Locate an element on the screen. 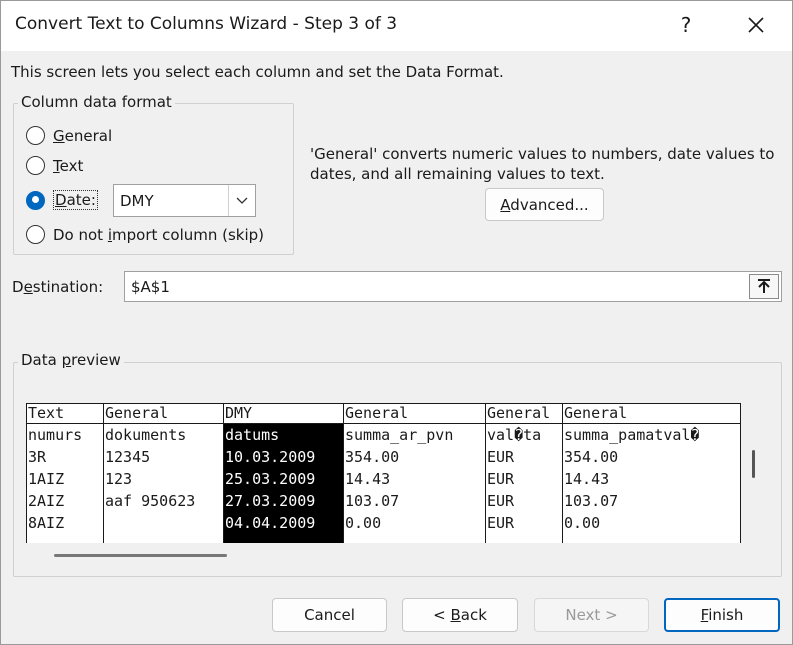  back-button: < Back is located at coordinates (460, 615).